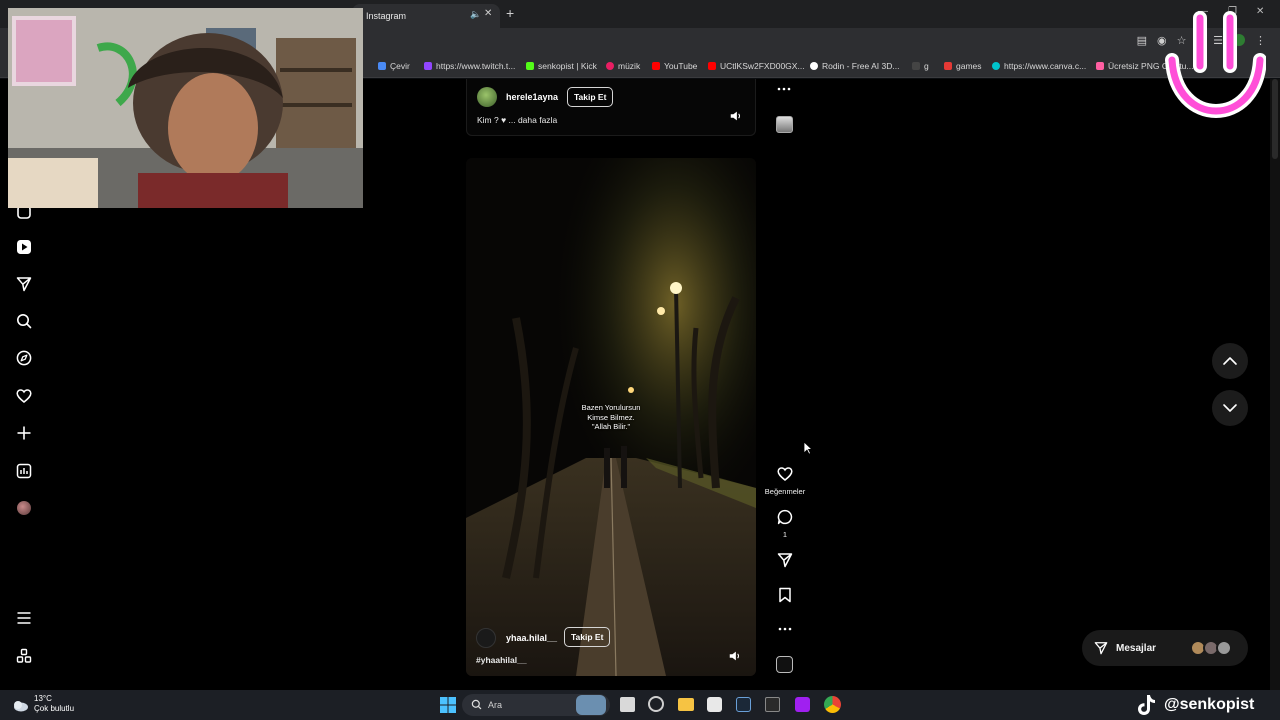 This screenshot has height=720, width=1280. What do you see at coordinates (24, 247) in the screenshot?
I see `reels-icon` at bounding box center [24, 247].